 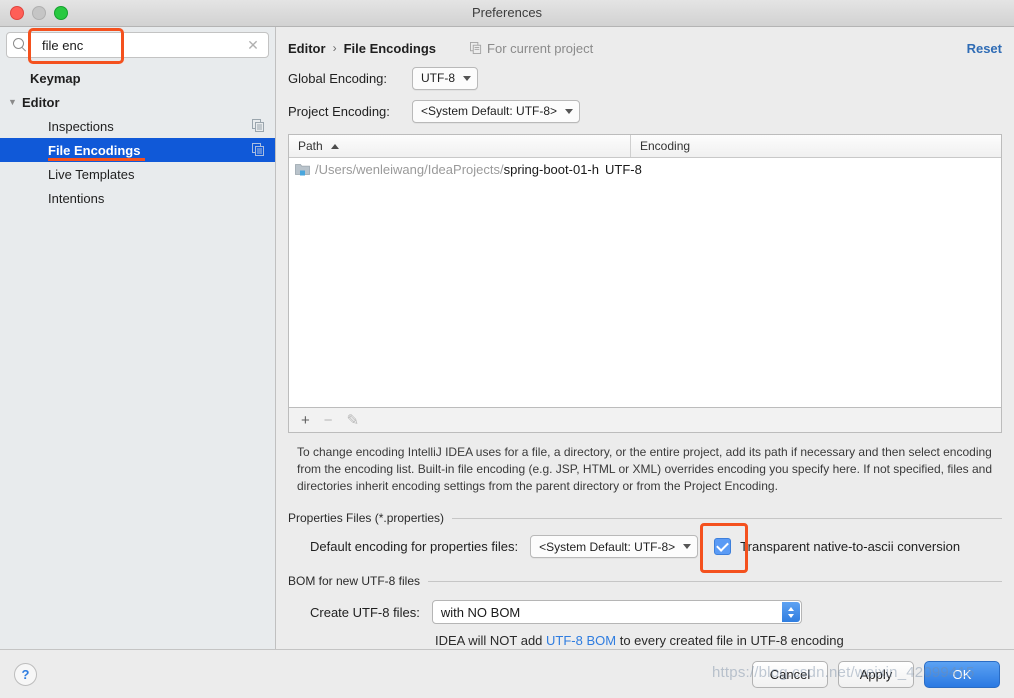 I want to click on native-to-ascii-label: Transparent native-to-ascii conversion, so click(x=850, y=546).